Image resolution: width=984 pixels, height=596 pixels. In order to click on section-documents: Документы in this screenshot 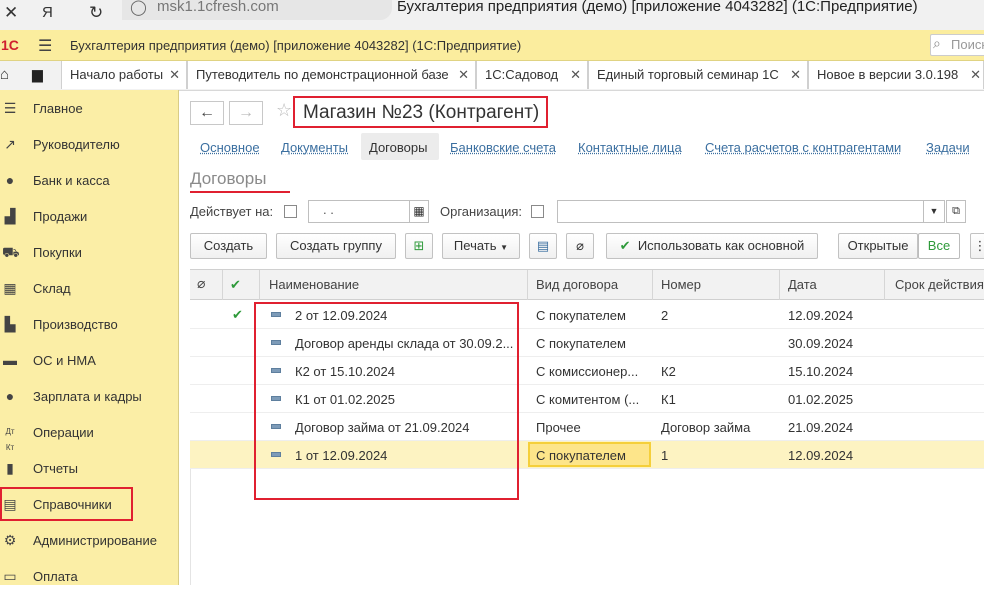, I will do `click(314, 147)`.